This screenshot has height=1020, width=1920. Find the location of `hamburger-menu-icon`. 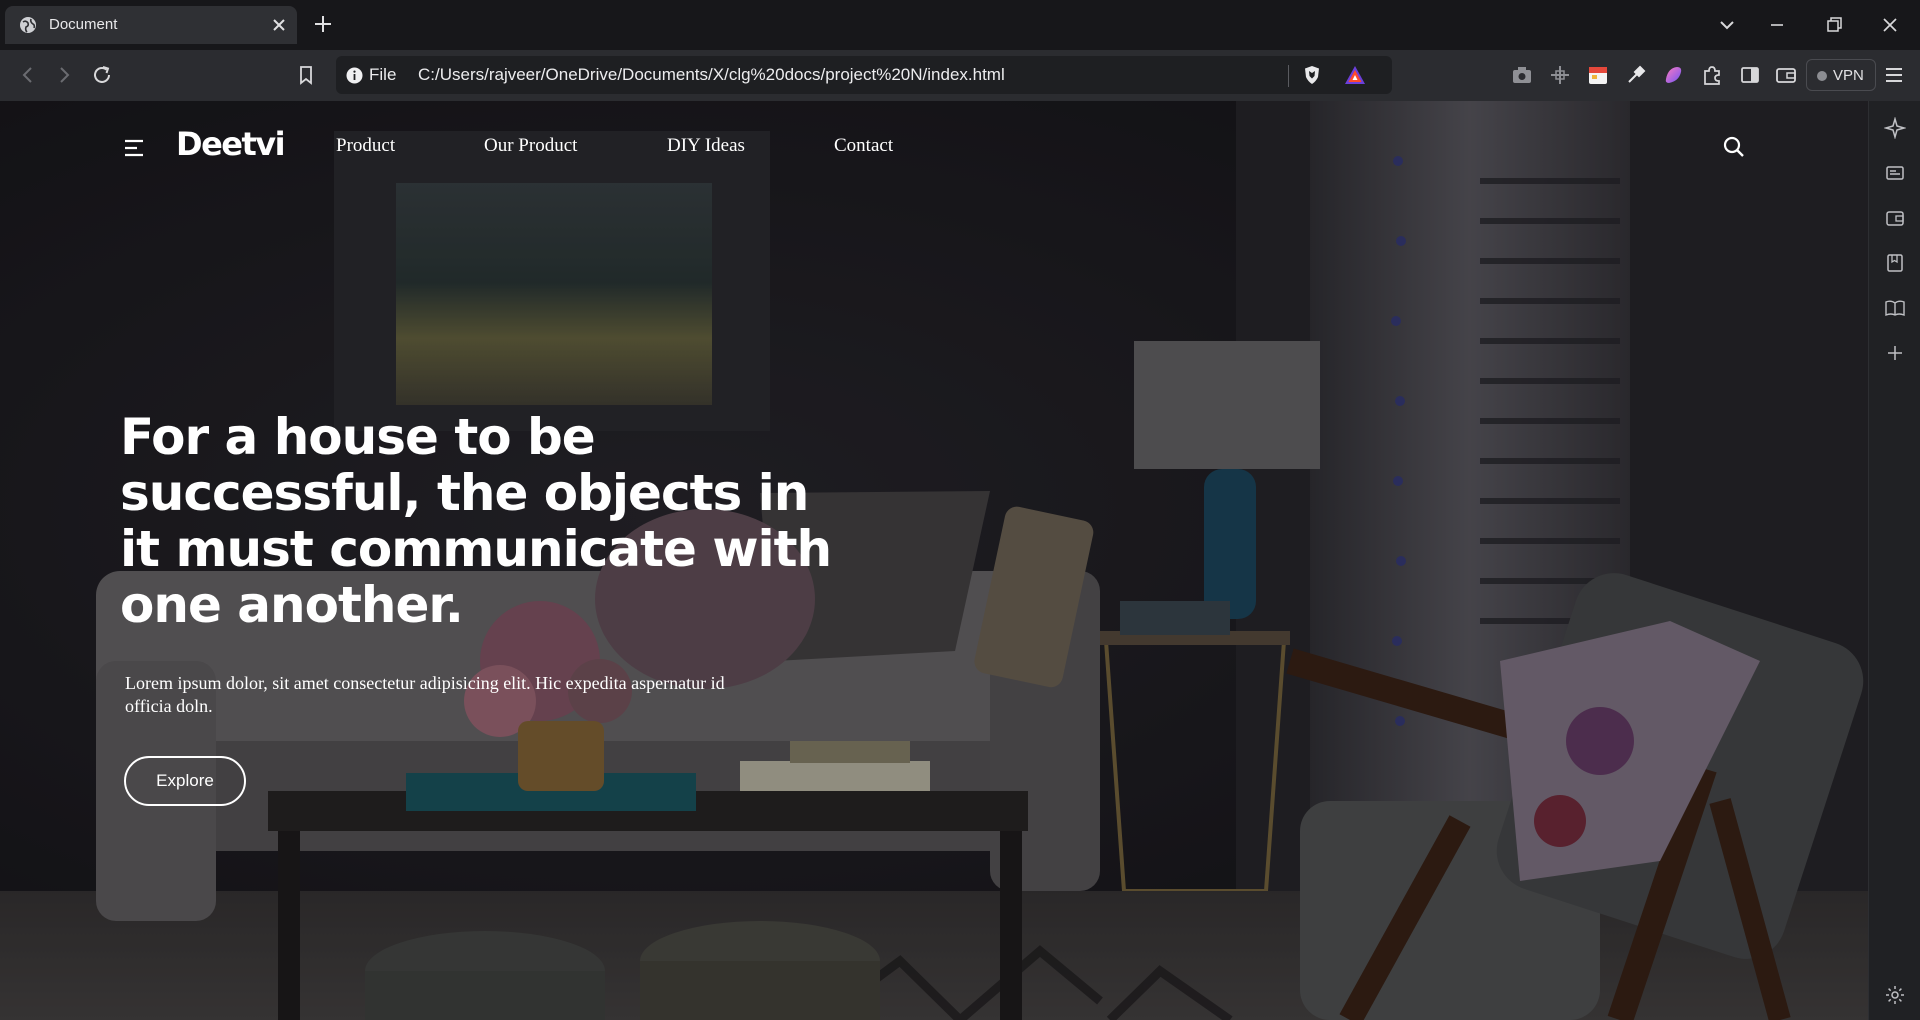

hamburger-menu-icon is located at coordinates (1894, 75).